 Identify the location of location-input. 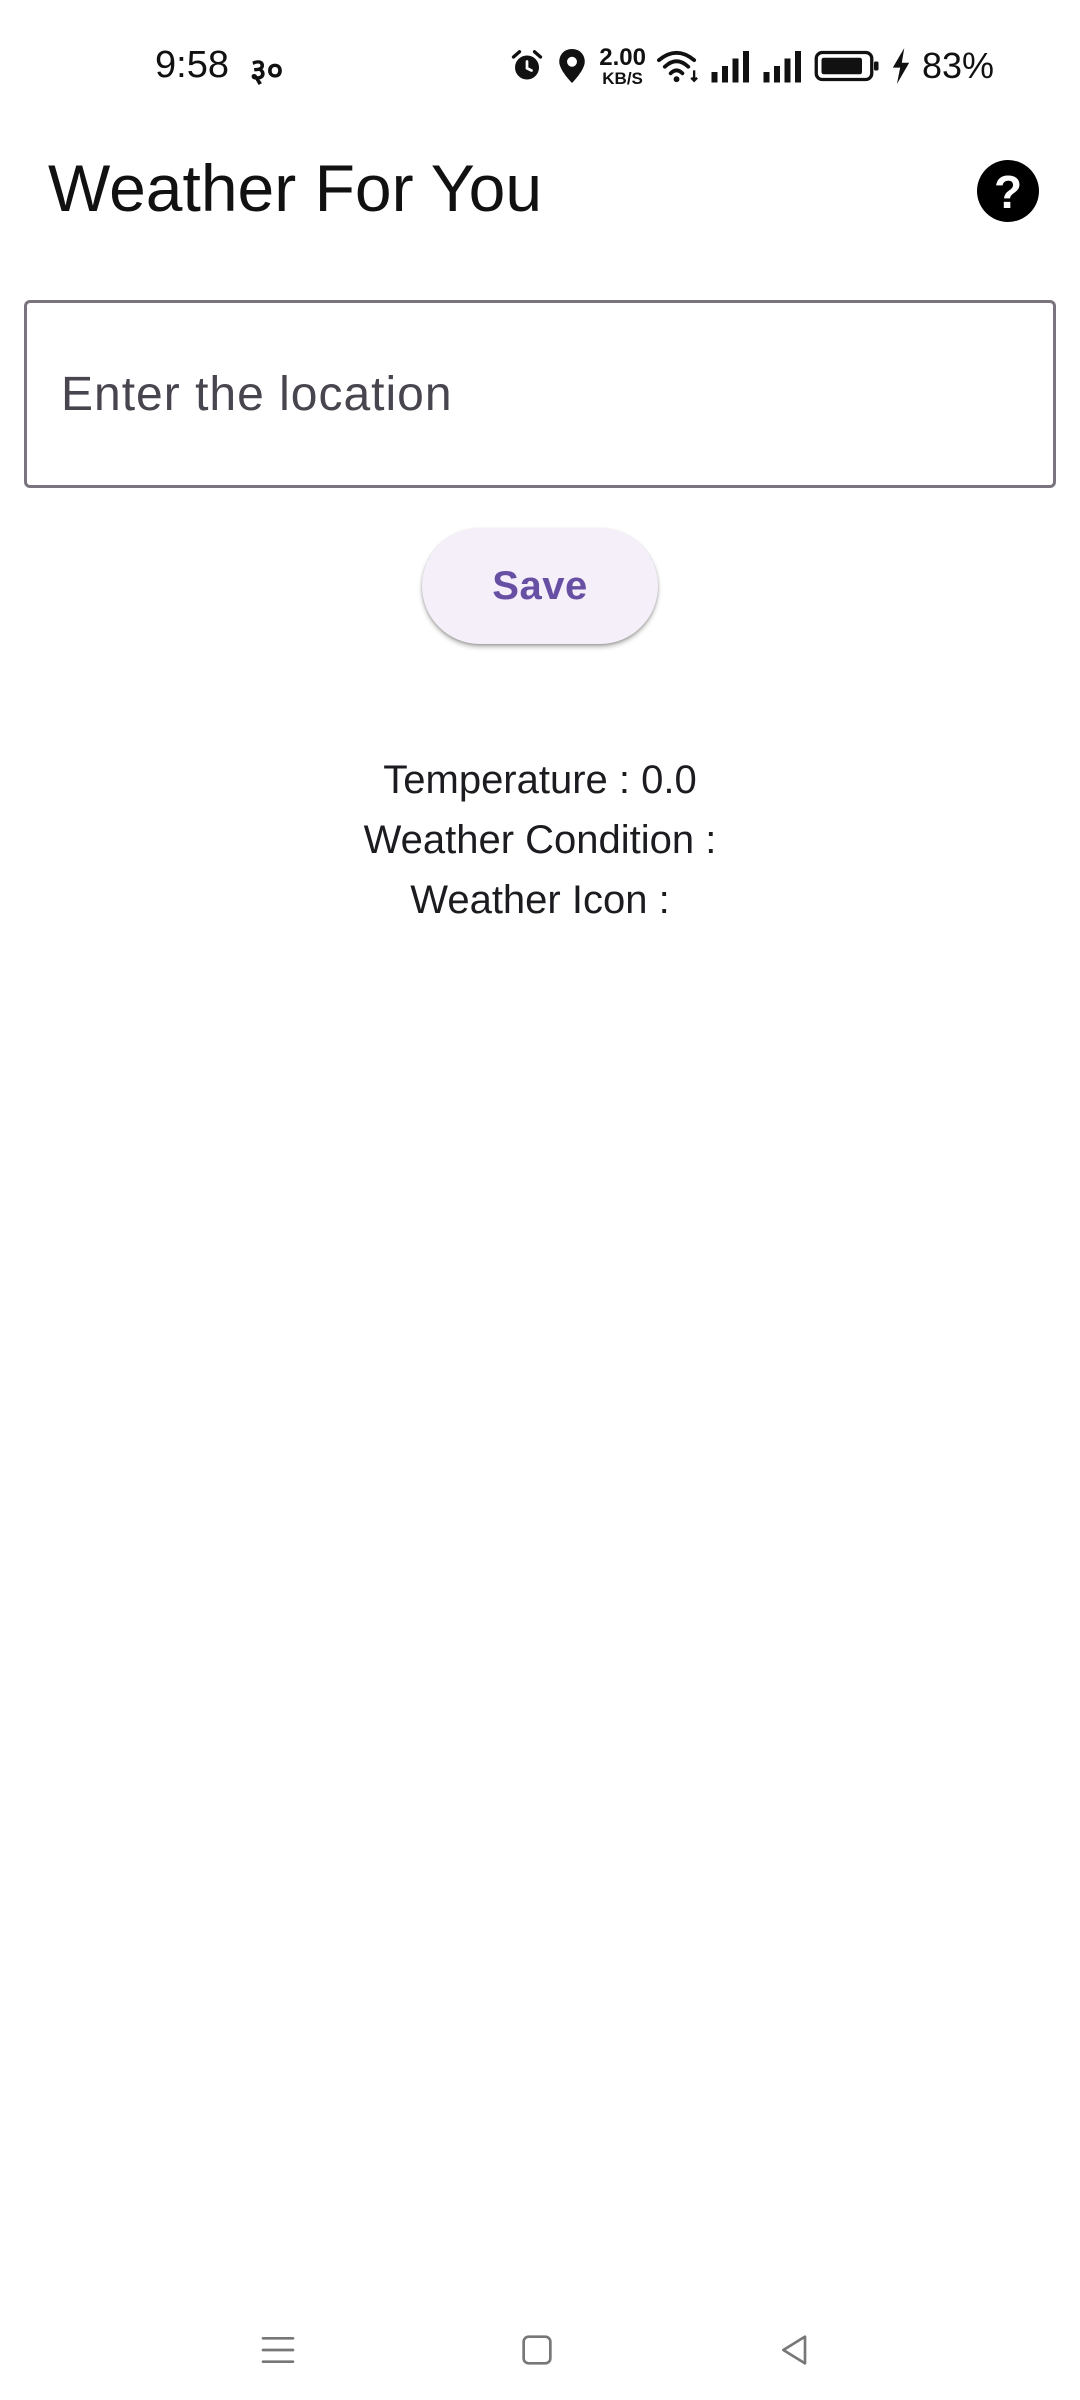
(541, 394).